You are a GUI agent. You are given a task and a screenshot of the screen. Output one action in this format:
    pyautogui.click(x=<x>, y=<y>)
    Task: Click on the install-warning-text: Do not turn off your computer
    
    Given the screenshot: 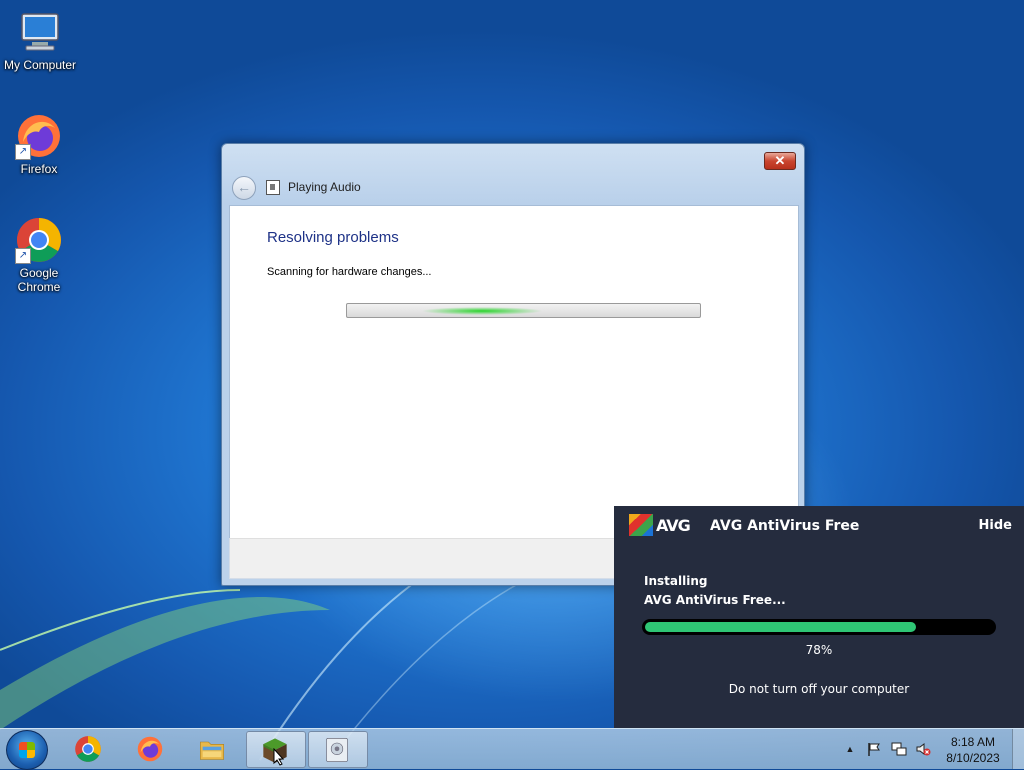 What is the action you would take?
    pyautogui.click(x=819, y=689)
    